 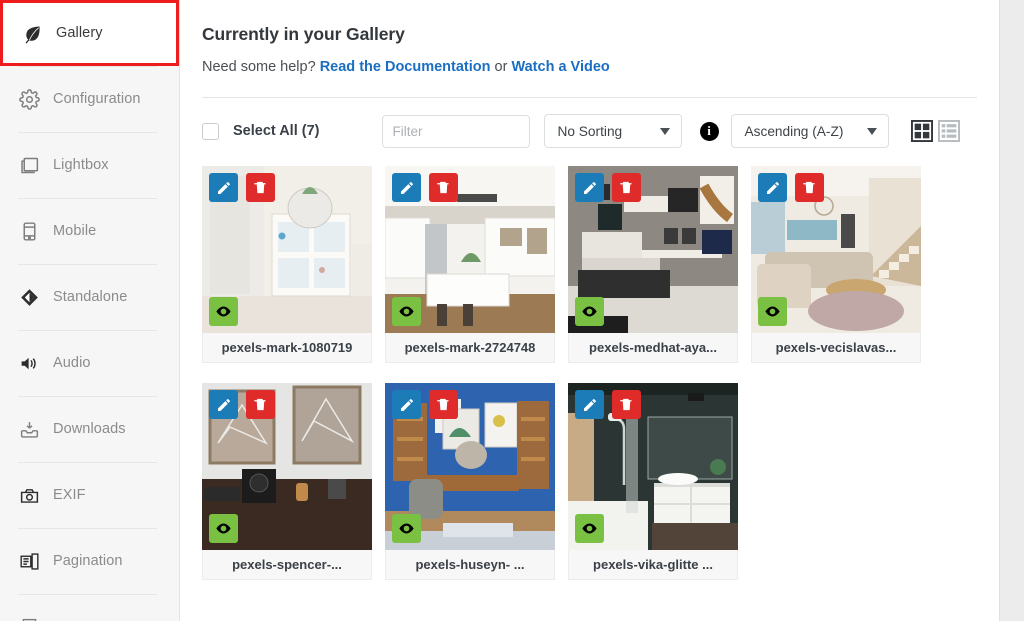 What do you see at coordinates (287, 348) in the screenshot?
I see `gallery-item-caption: pexels-mark-1080719` at bounding box center [287, 348].